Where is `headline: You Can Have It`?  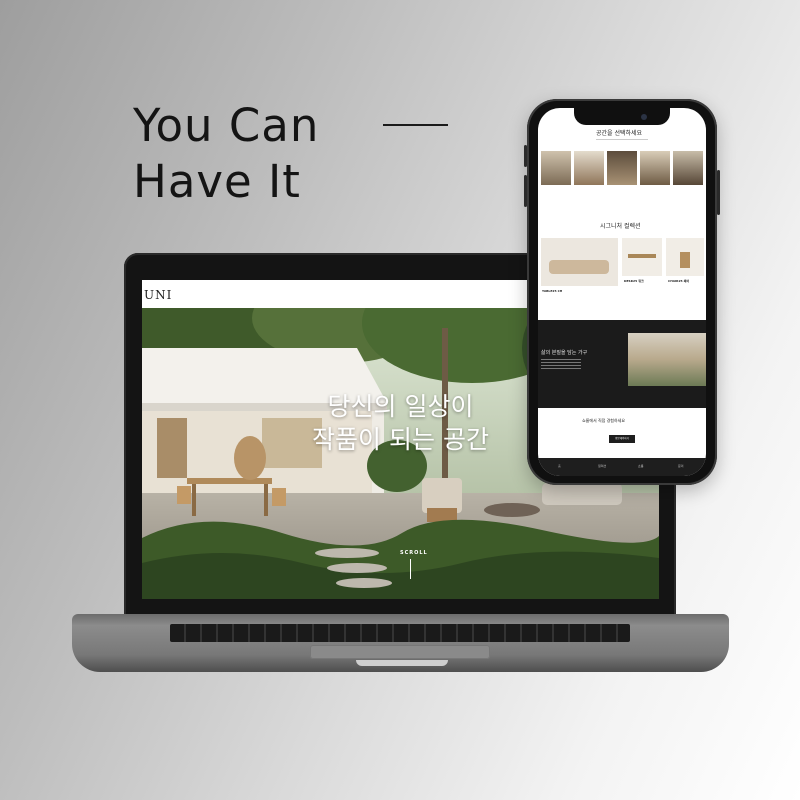
headline: You Can Have It is located at coordinates (226, 154).